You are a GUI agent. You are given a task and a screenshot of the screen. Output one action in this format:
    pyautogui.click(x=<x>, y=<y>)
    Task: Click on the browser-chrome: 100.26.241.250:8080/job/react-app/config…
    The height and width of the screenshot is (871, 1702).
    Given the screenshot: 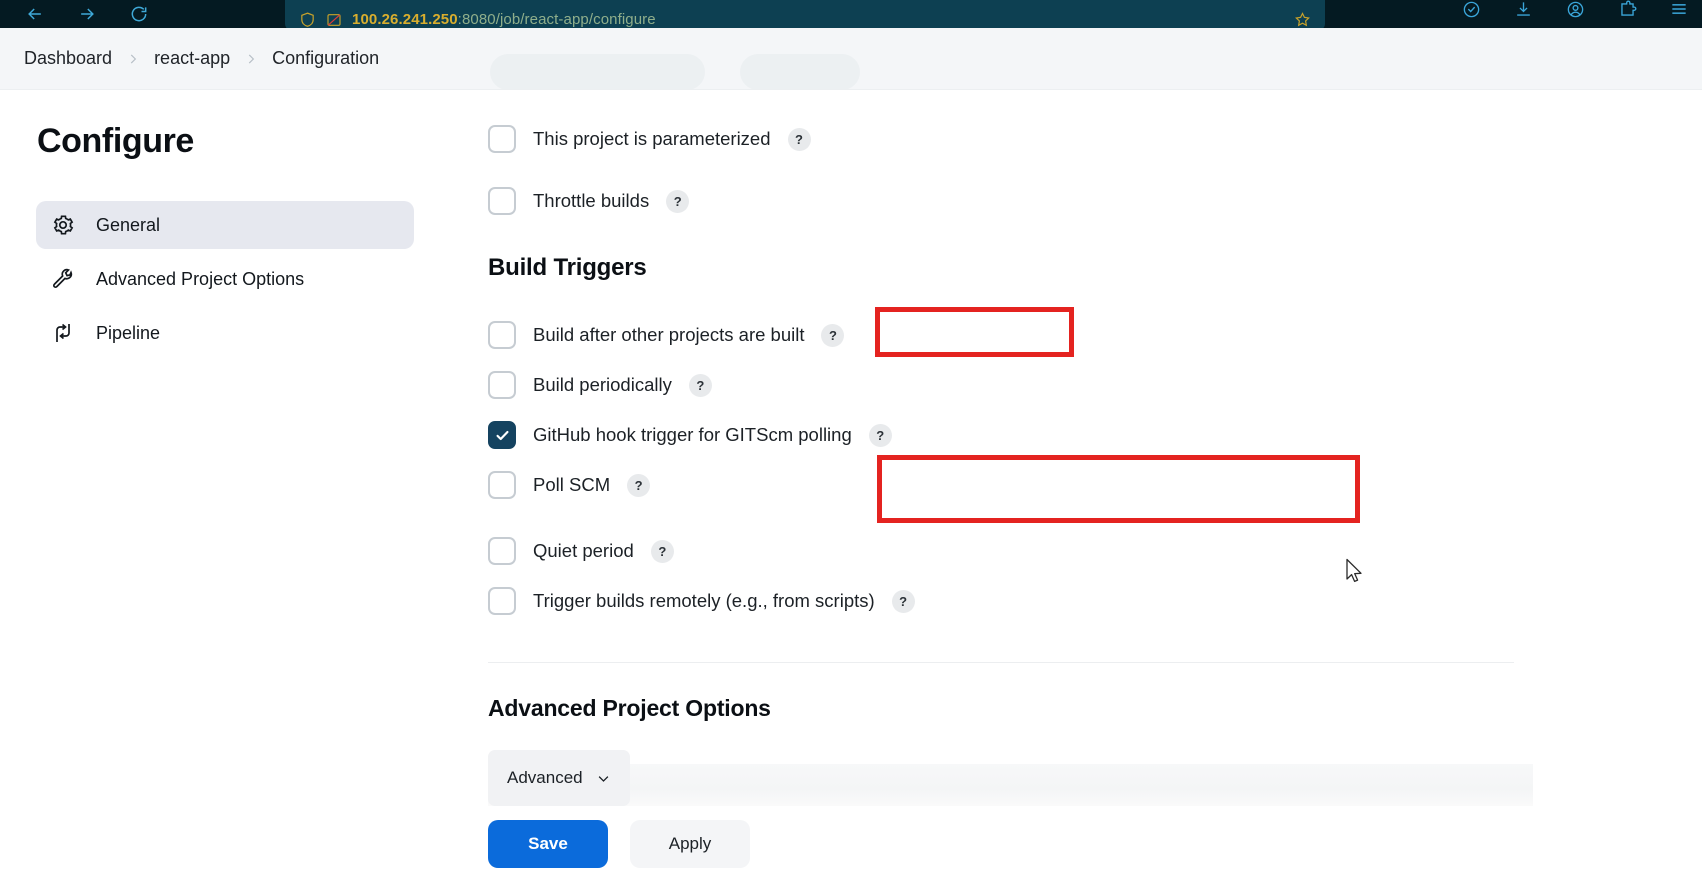 What is the action you would take?
    pyautogui.click(x=851, y=14)
    